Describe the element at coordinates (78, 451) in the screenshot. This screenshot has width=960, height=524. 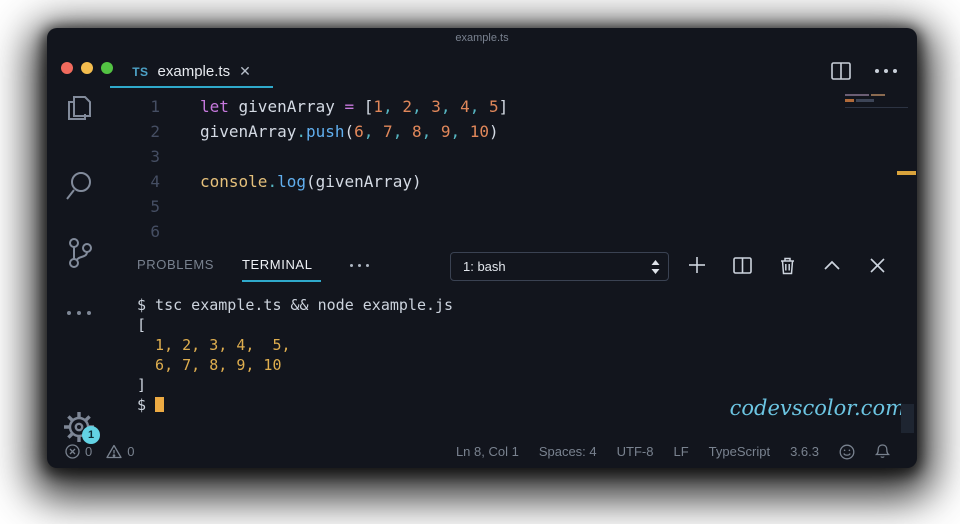
I see `errors-icon: 0` at that location.